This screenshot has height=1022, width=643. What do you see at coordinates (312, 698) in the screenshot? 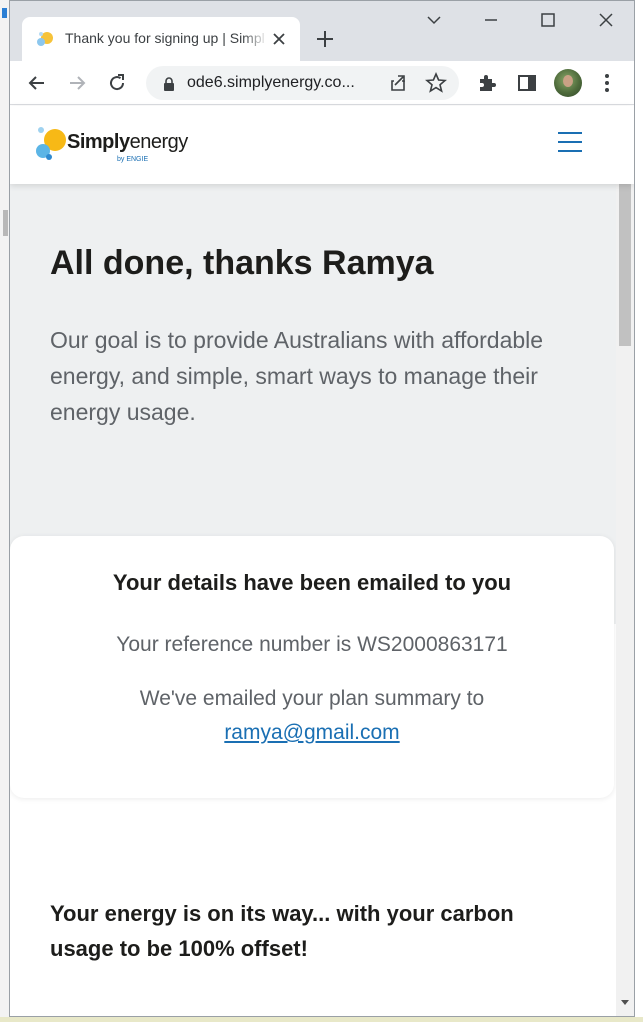
I see `email-summary-text: We've emailed your plan summary to` at bounding box center [312, 698].